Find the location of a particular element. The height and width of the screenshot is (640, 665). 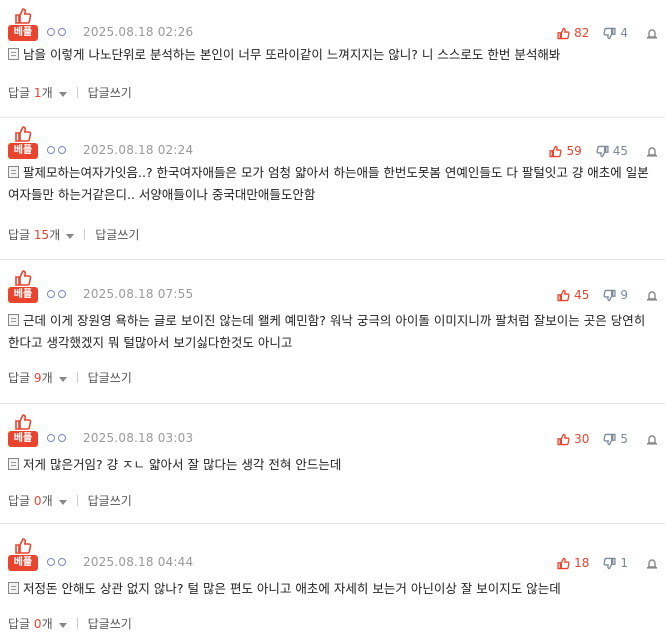

upvote-count: 45 is located at coordinates (582, 295).